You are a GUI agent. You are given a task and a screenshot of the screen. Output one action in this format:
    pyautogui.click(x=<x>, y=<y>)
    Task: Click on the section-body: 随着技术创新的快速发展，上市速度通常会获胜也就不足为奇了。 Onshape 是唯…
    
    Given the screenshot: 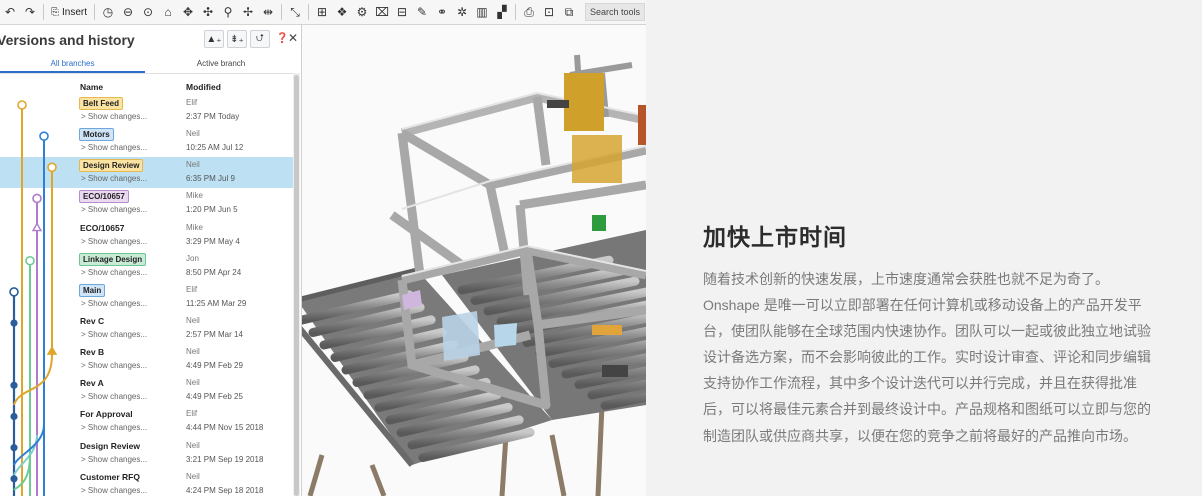 What is the action you would take?
    pyautogui.click(x=929, y=357)
    